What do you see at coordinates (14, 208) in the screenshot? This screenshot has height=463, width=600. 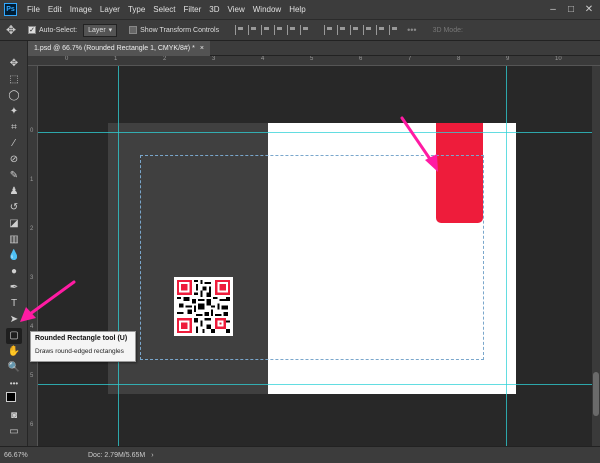 I see `history-brush-tool-icon: ↺` at bounding box center [14, 208].